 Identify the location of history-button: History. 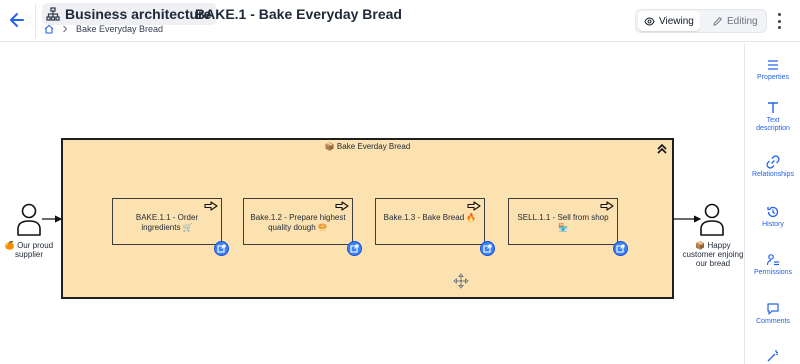
(772, 217).